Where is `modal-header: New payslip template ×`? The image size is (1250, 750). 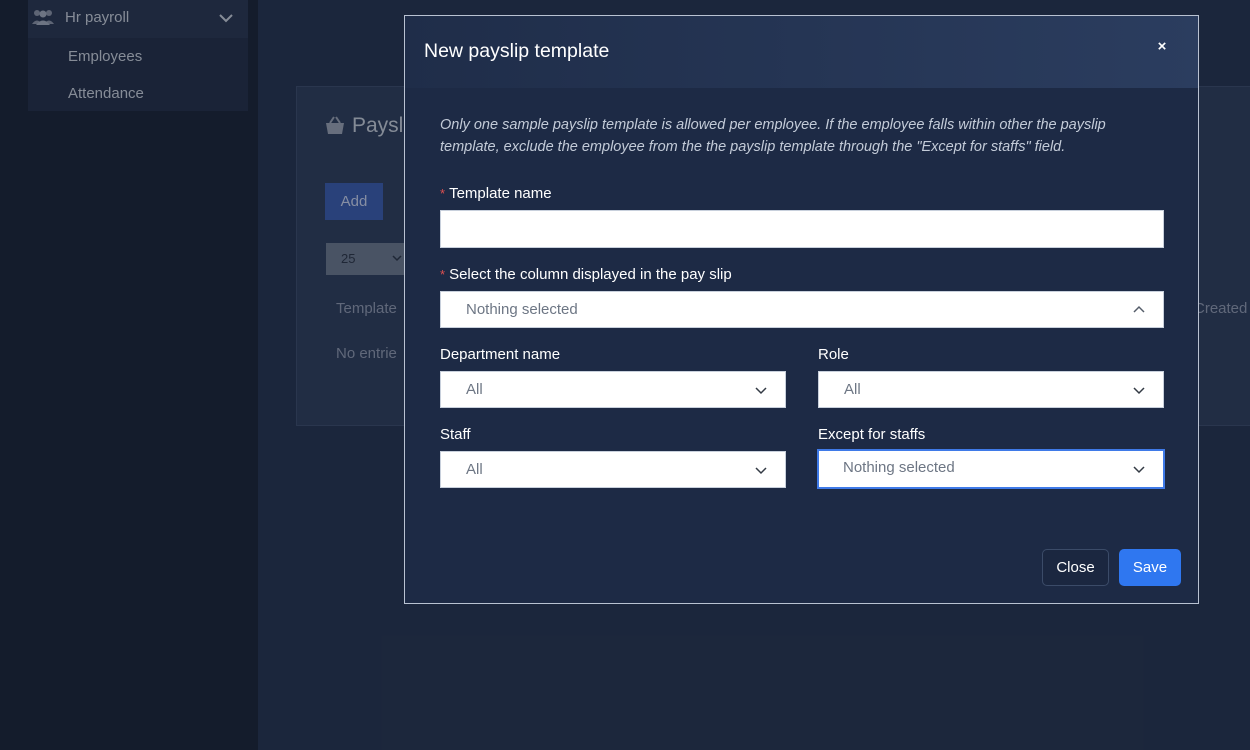
modal-header: New payslip template × is located at coordinates (801, 52).